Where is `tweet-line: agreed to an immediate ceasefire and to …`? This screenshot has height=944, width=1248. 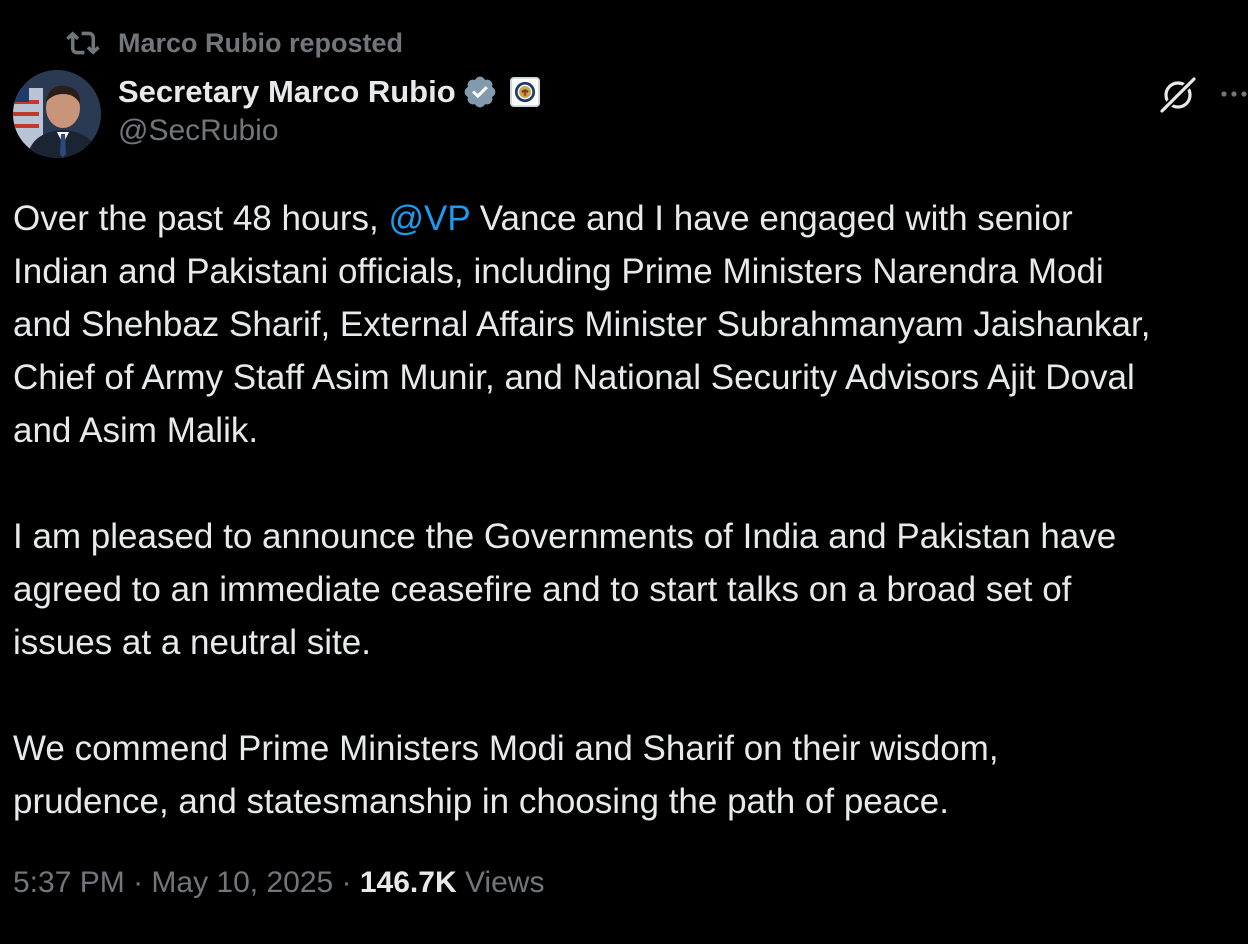
tweet-line: agreed to an immediate ceasefire and to … is located at coordinates (542, 589).